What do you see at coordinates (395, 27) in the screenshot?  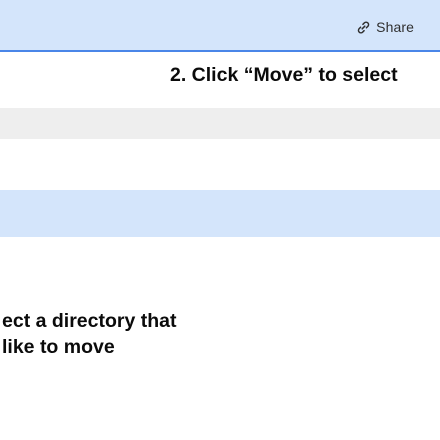 I see `share-label: Share` at bounding box center [395, 27].